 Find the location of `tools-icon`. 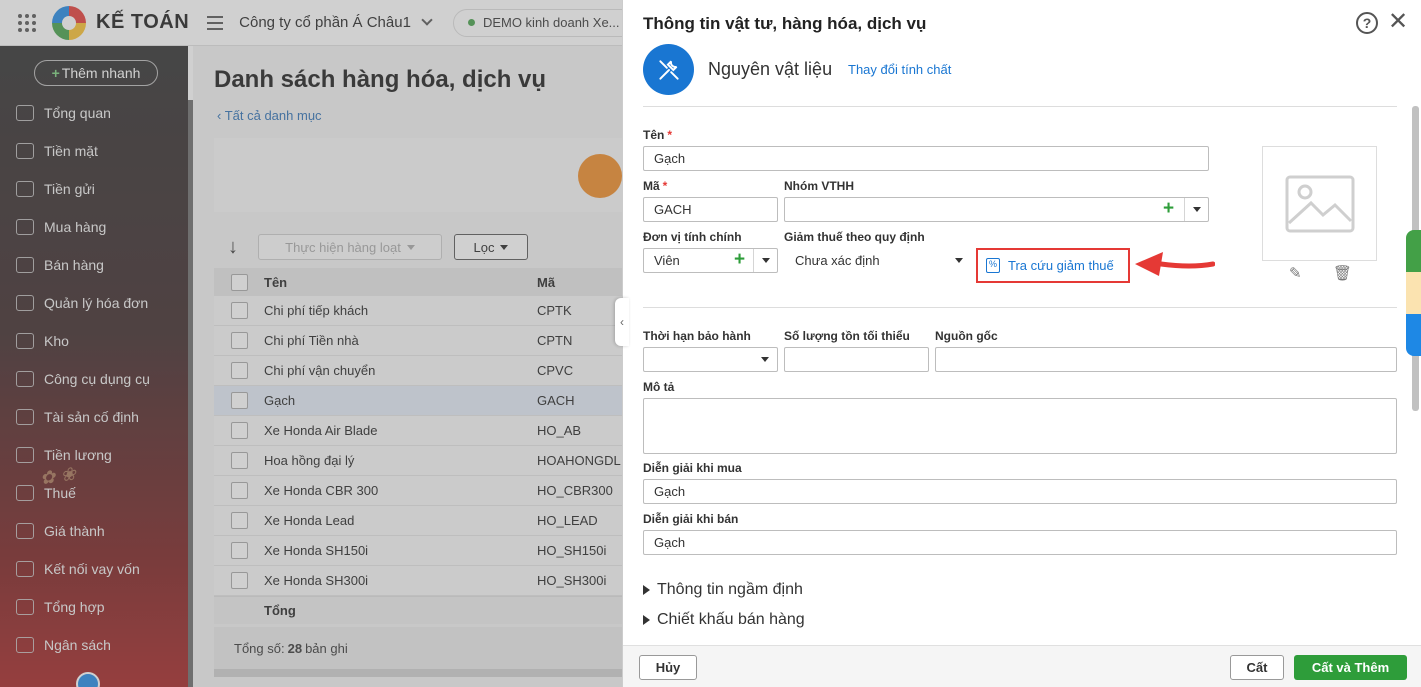

tools-icon is located at coordinates (668, 69).